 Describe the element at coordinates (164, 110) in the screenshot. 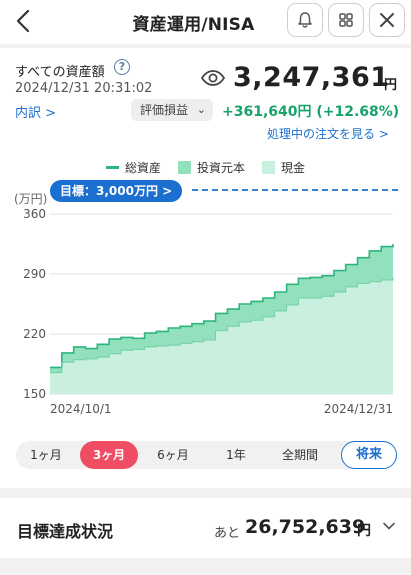

I see `valuation-type-label: 評価損益` at that location.